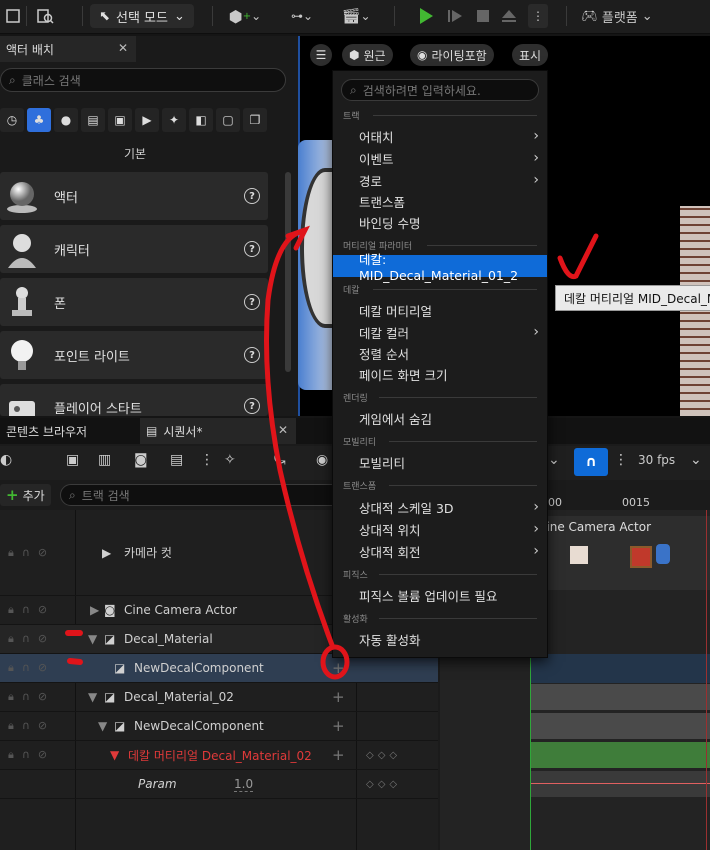  Describe the element at coordinates (440, 180) in the screenshot. I see `menu-item-path: 경로 ›` at that location.